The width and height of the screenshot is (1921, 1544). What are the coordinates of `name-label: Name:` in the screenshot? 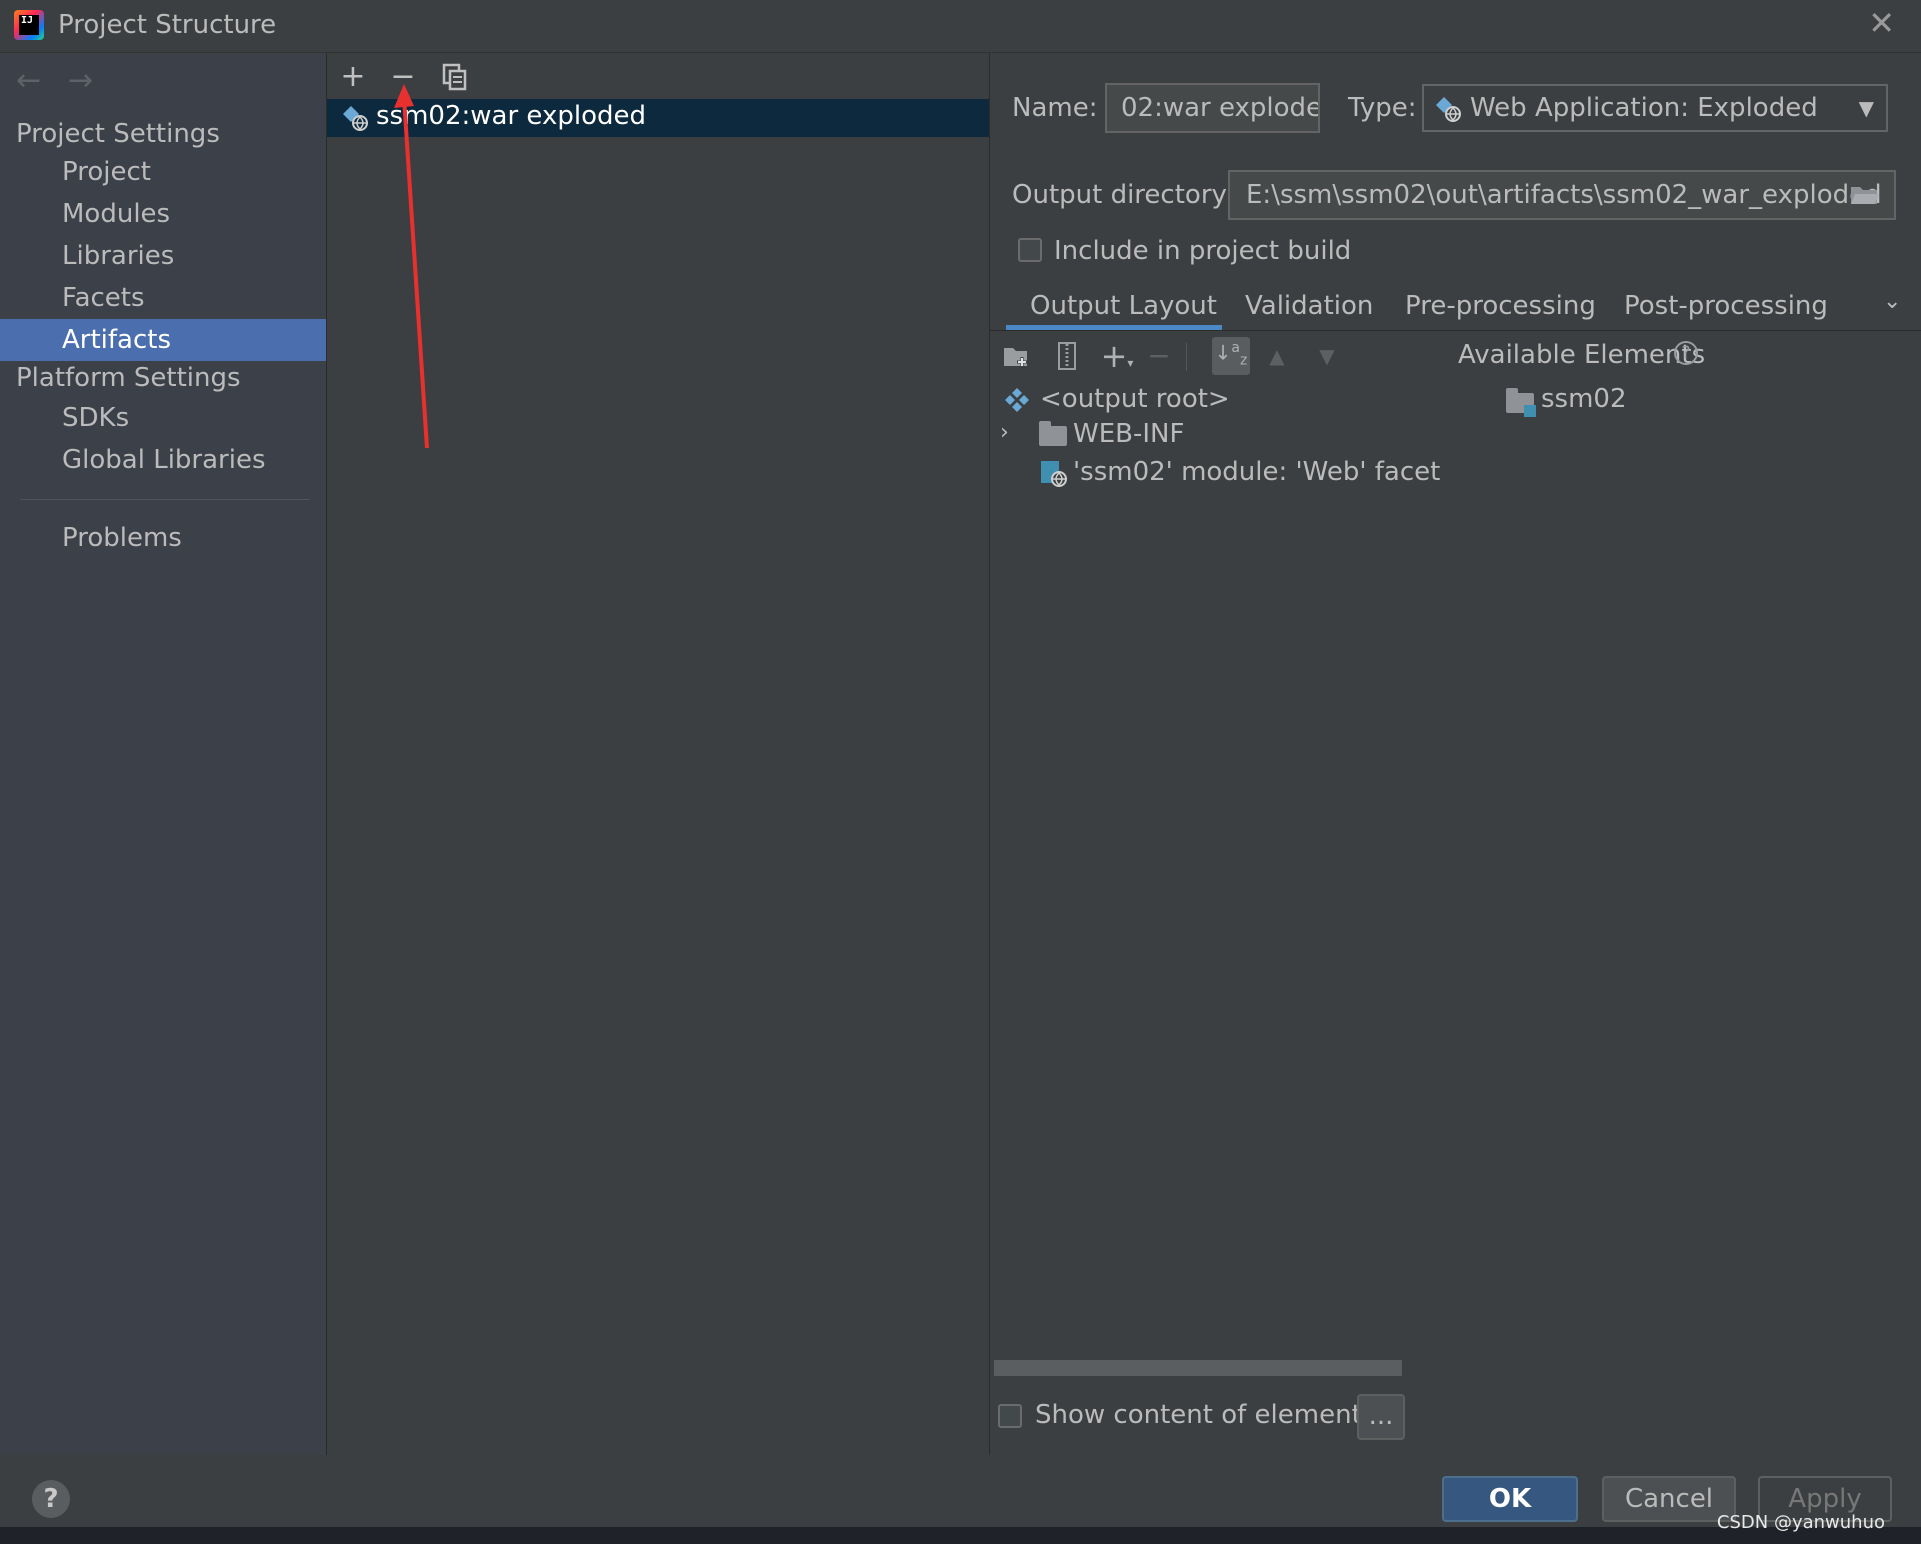 It's located at (1055, 108).